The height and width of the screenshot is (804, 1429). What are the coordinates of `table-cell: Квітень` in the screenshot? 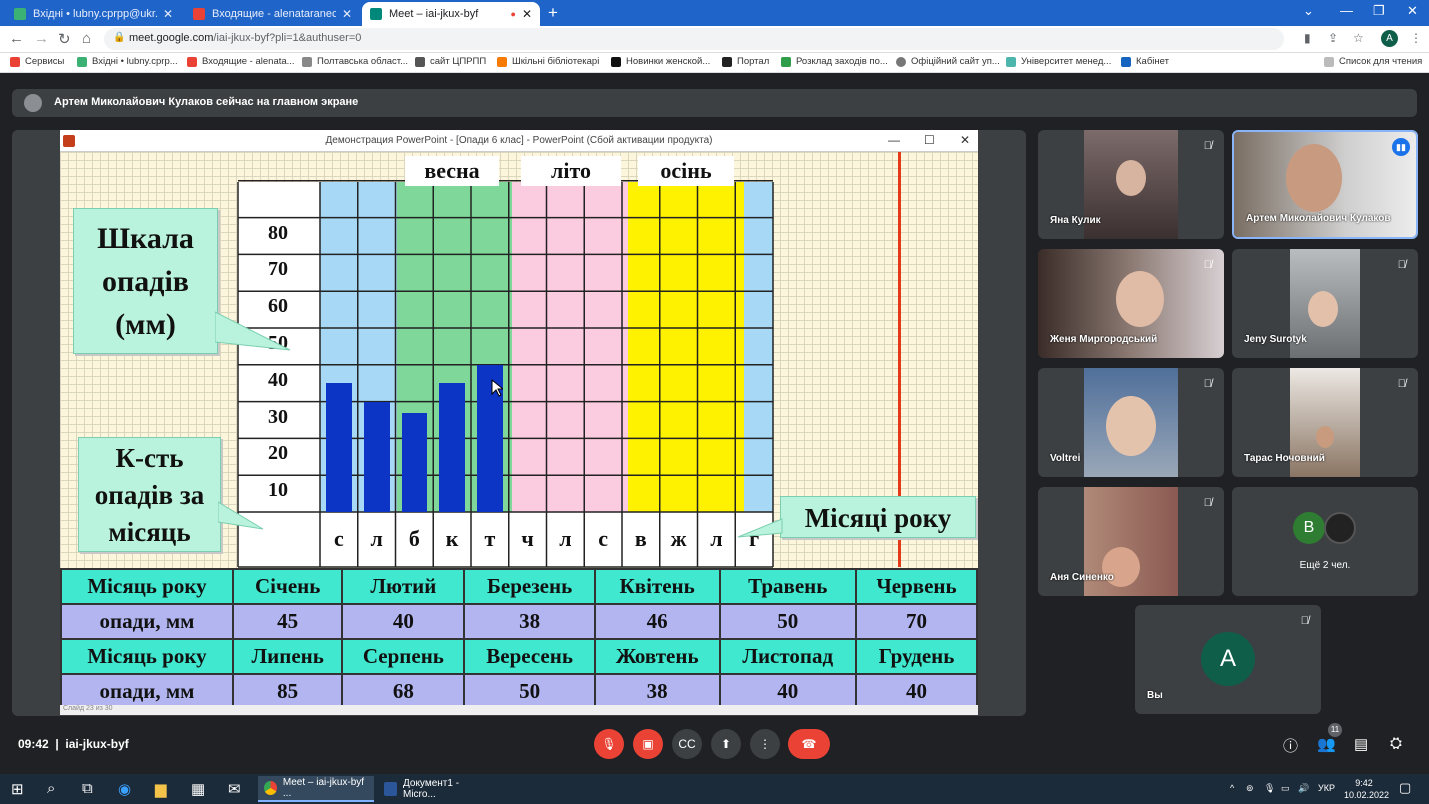 It's located at (657, 586).